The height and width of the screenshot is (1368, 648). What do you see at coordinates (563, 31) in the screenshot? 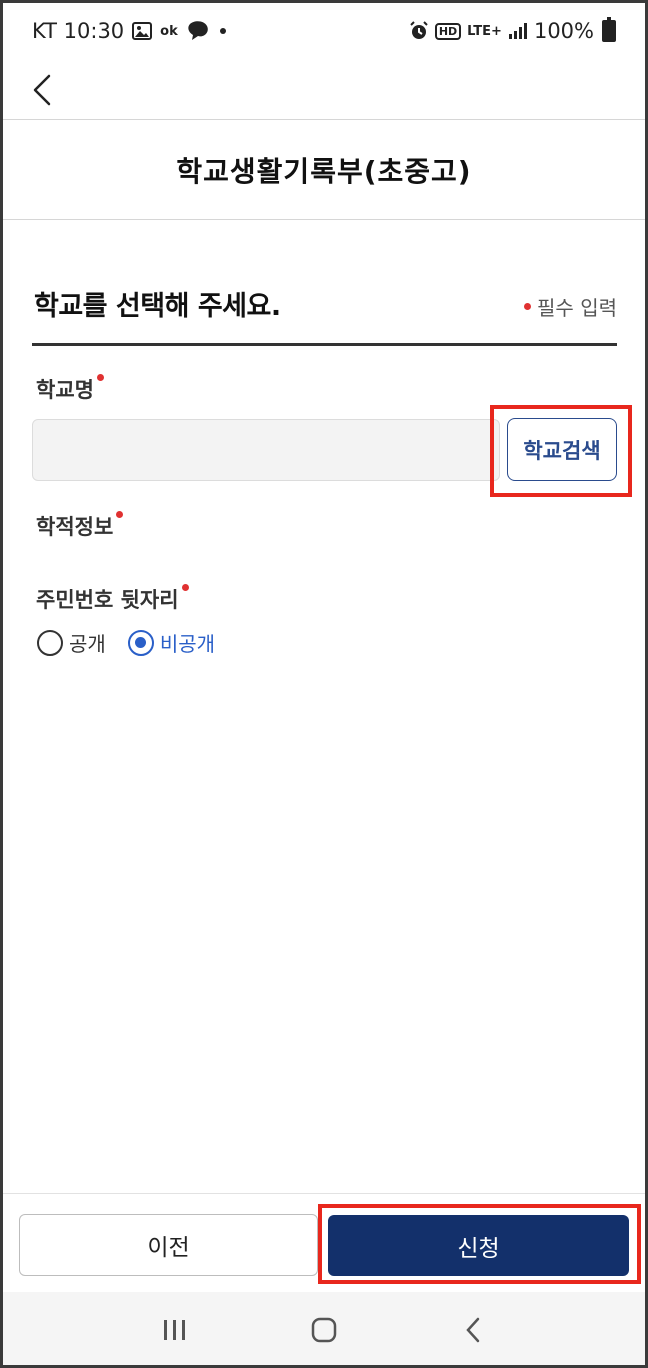
I see `battery-text: 100%` at bounding box center [563, 31].